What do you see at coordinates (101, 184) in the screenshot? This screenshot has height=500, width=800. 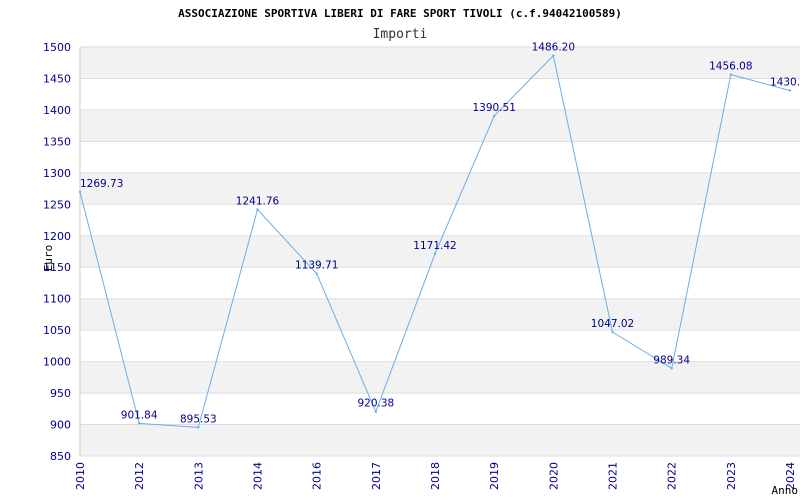 I see `data-label: 1269.73` at bounding box center [101, 184].